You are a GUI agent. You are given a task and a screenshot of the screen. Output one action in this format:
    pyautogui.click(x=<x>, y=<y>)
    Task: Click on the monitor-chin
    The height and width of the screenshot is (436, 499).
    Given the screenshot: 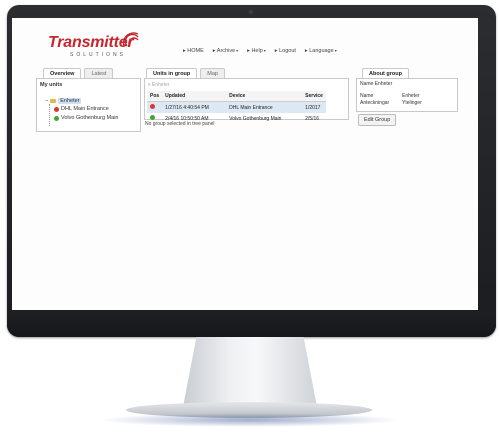 What is the action you would take?
    pyautogui.click(x=251, y=324)
    